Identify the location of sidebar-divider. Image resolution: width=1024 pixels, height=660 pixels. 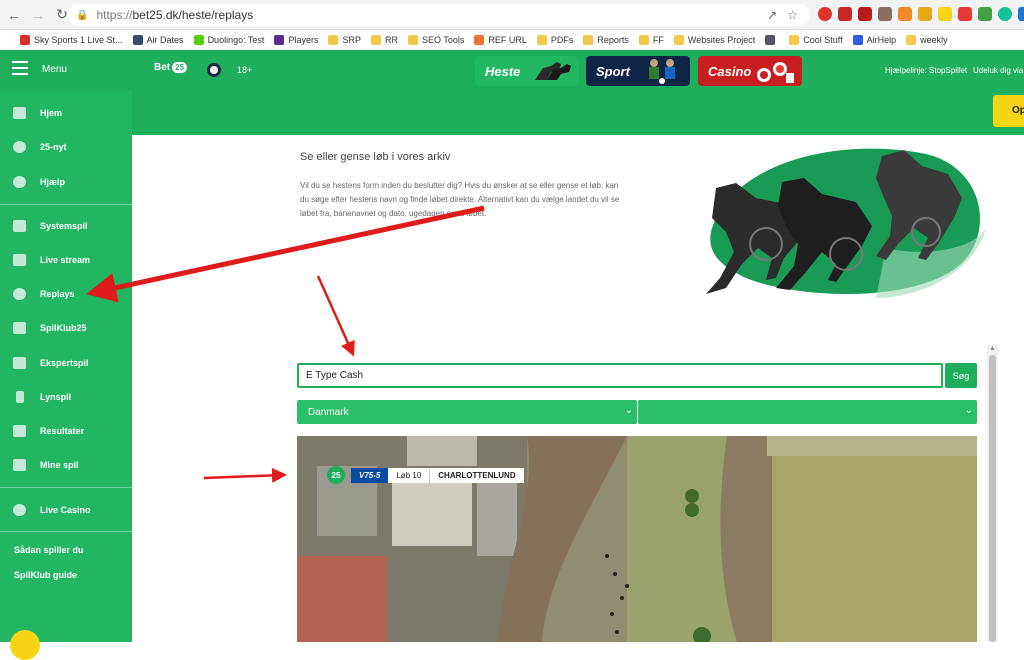
(66, 531).